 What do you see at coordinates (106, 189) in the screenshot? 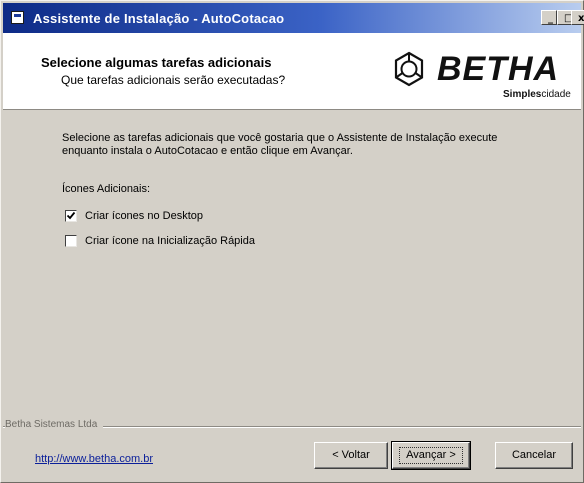
I see `additional-icons-label: Ícones Adicionais:` at bounding box center [106, 189].